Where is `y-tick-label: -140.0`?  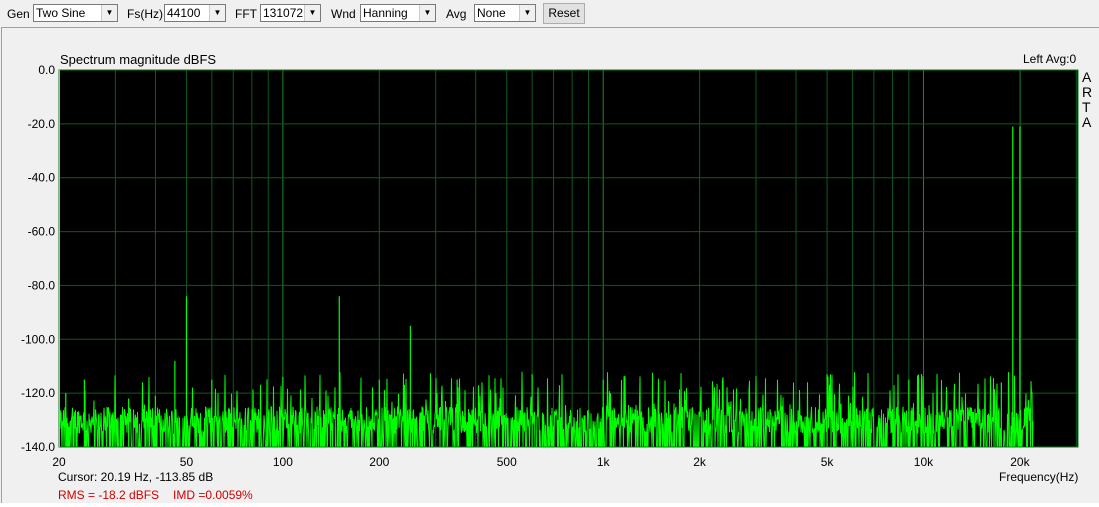
y-tick-label: -140.0 is located at coordinates (38, 447).